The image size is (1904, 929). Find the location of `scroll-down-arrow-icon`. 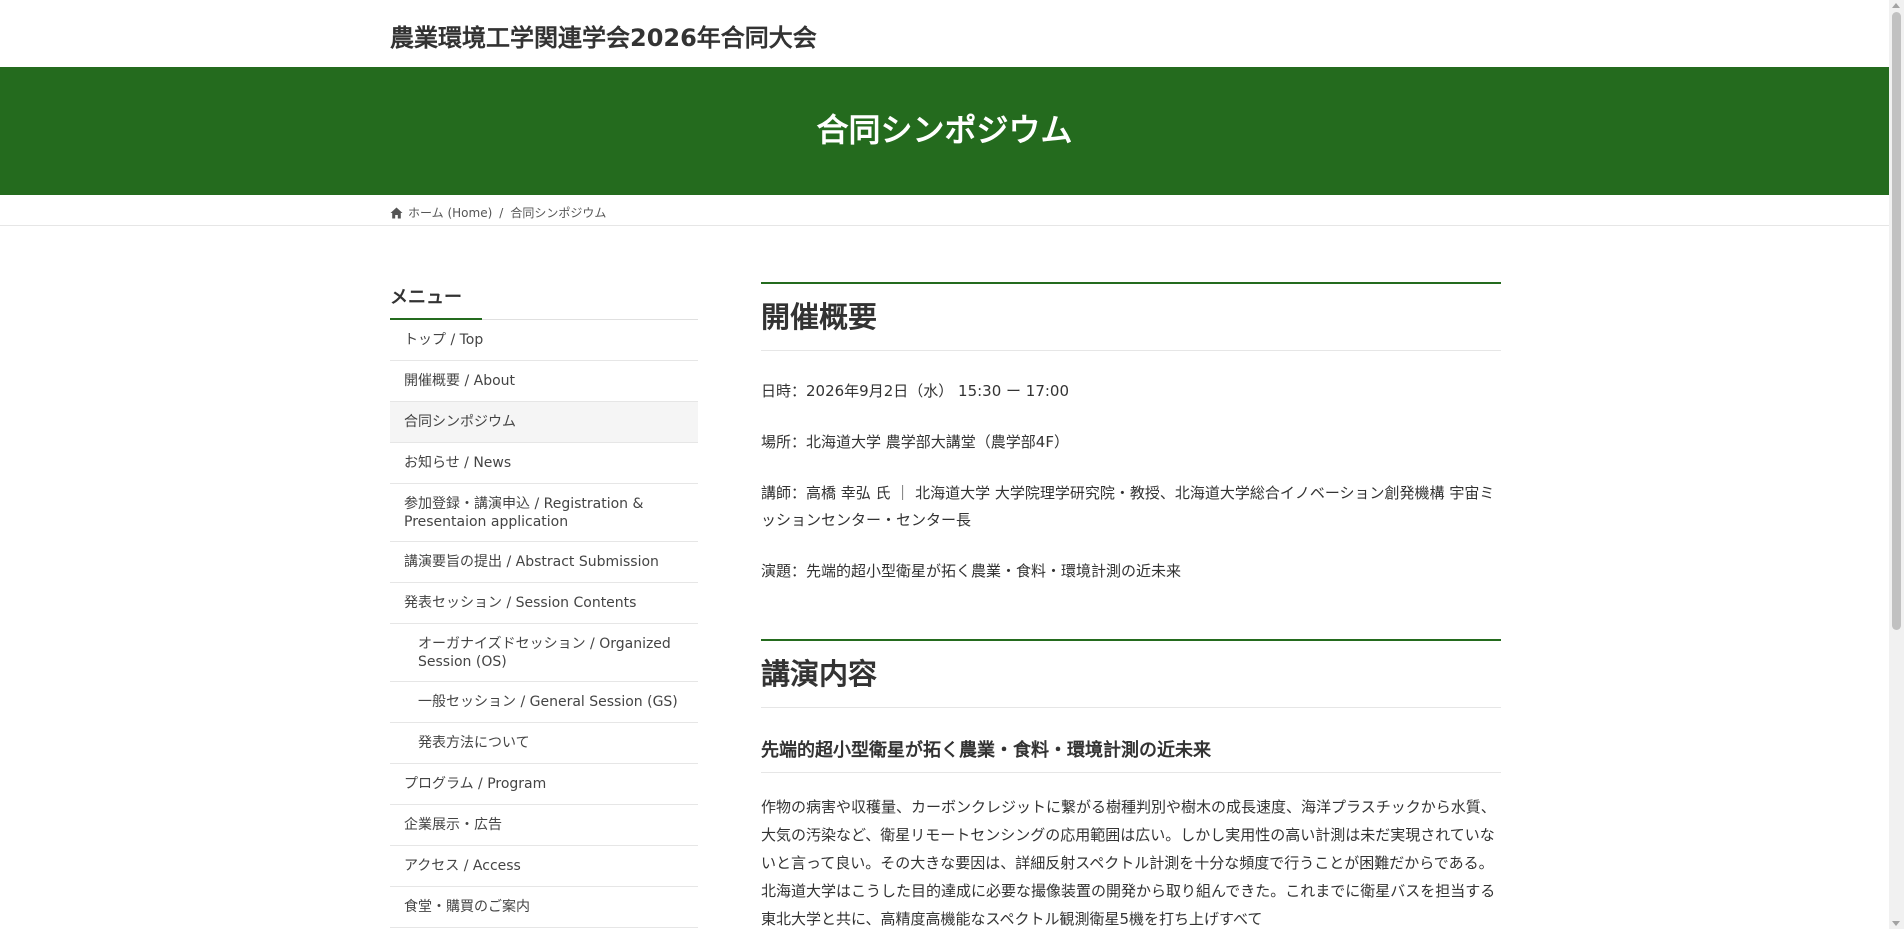

scroll-down-arrow-icon is located at coordinates (1896, 923).